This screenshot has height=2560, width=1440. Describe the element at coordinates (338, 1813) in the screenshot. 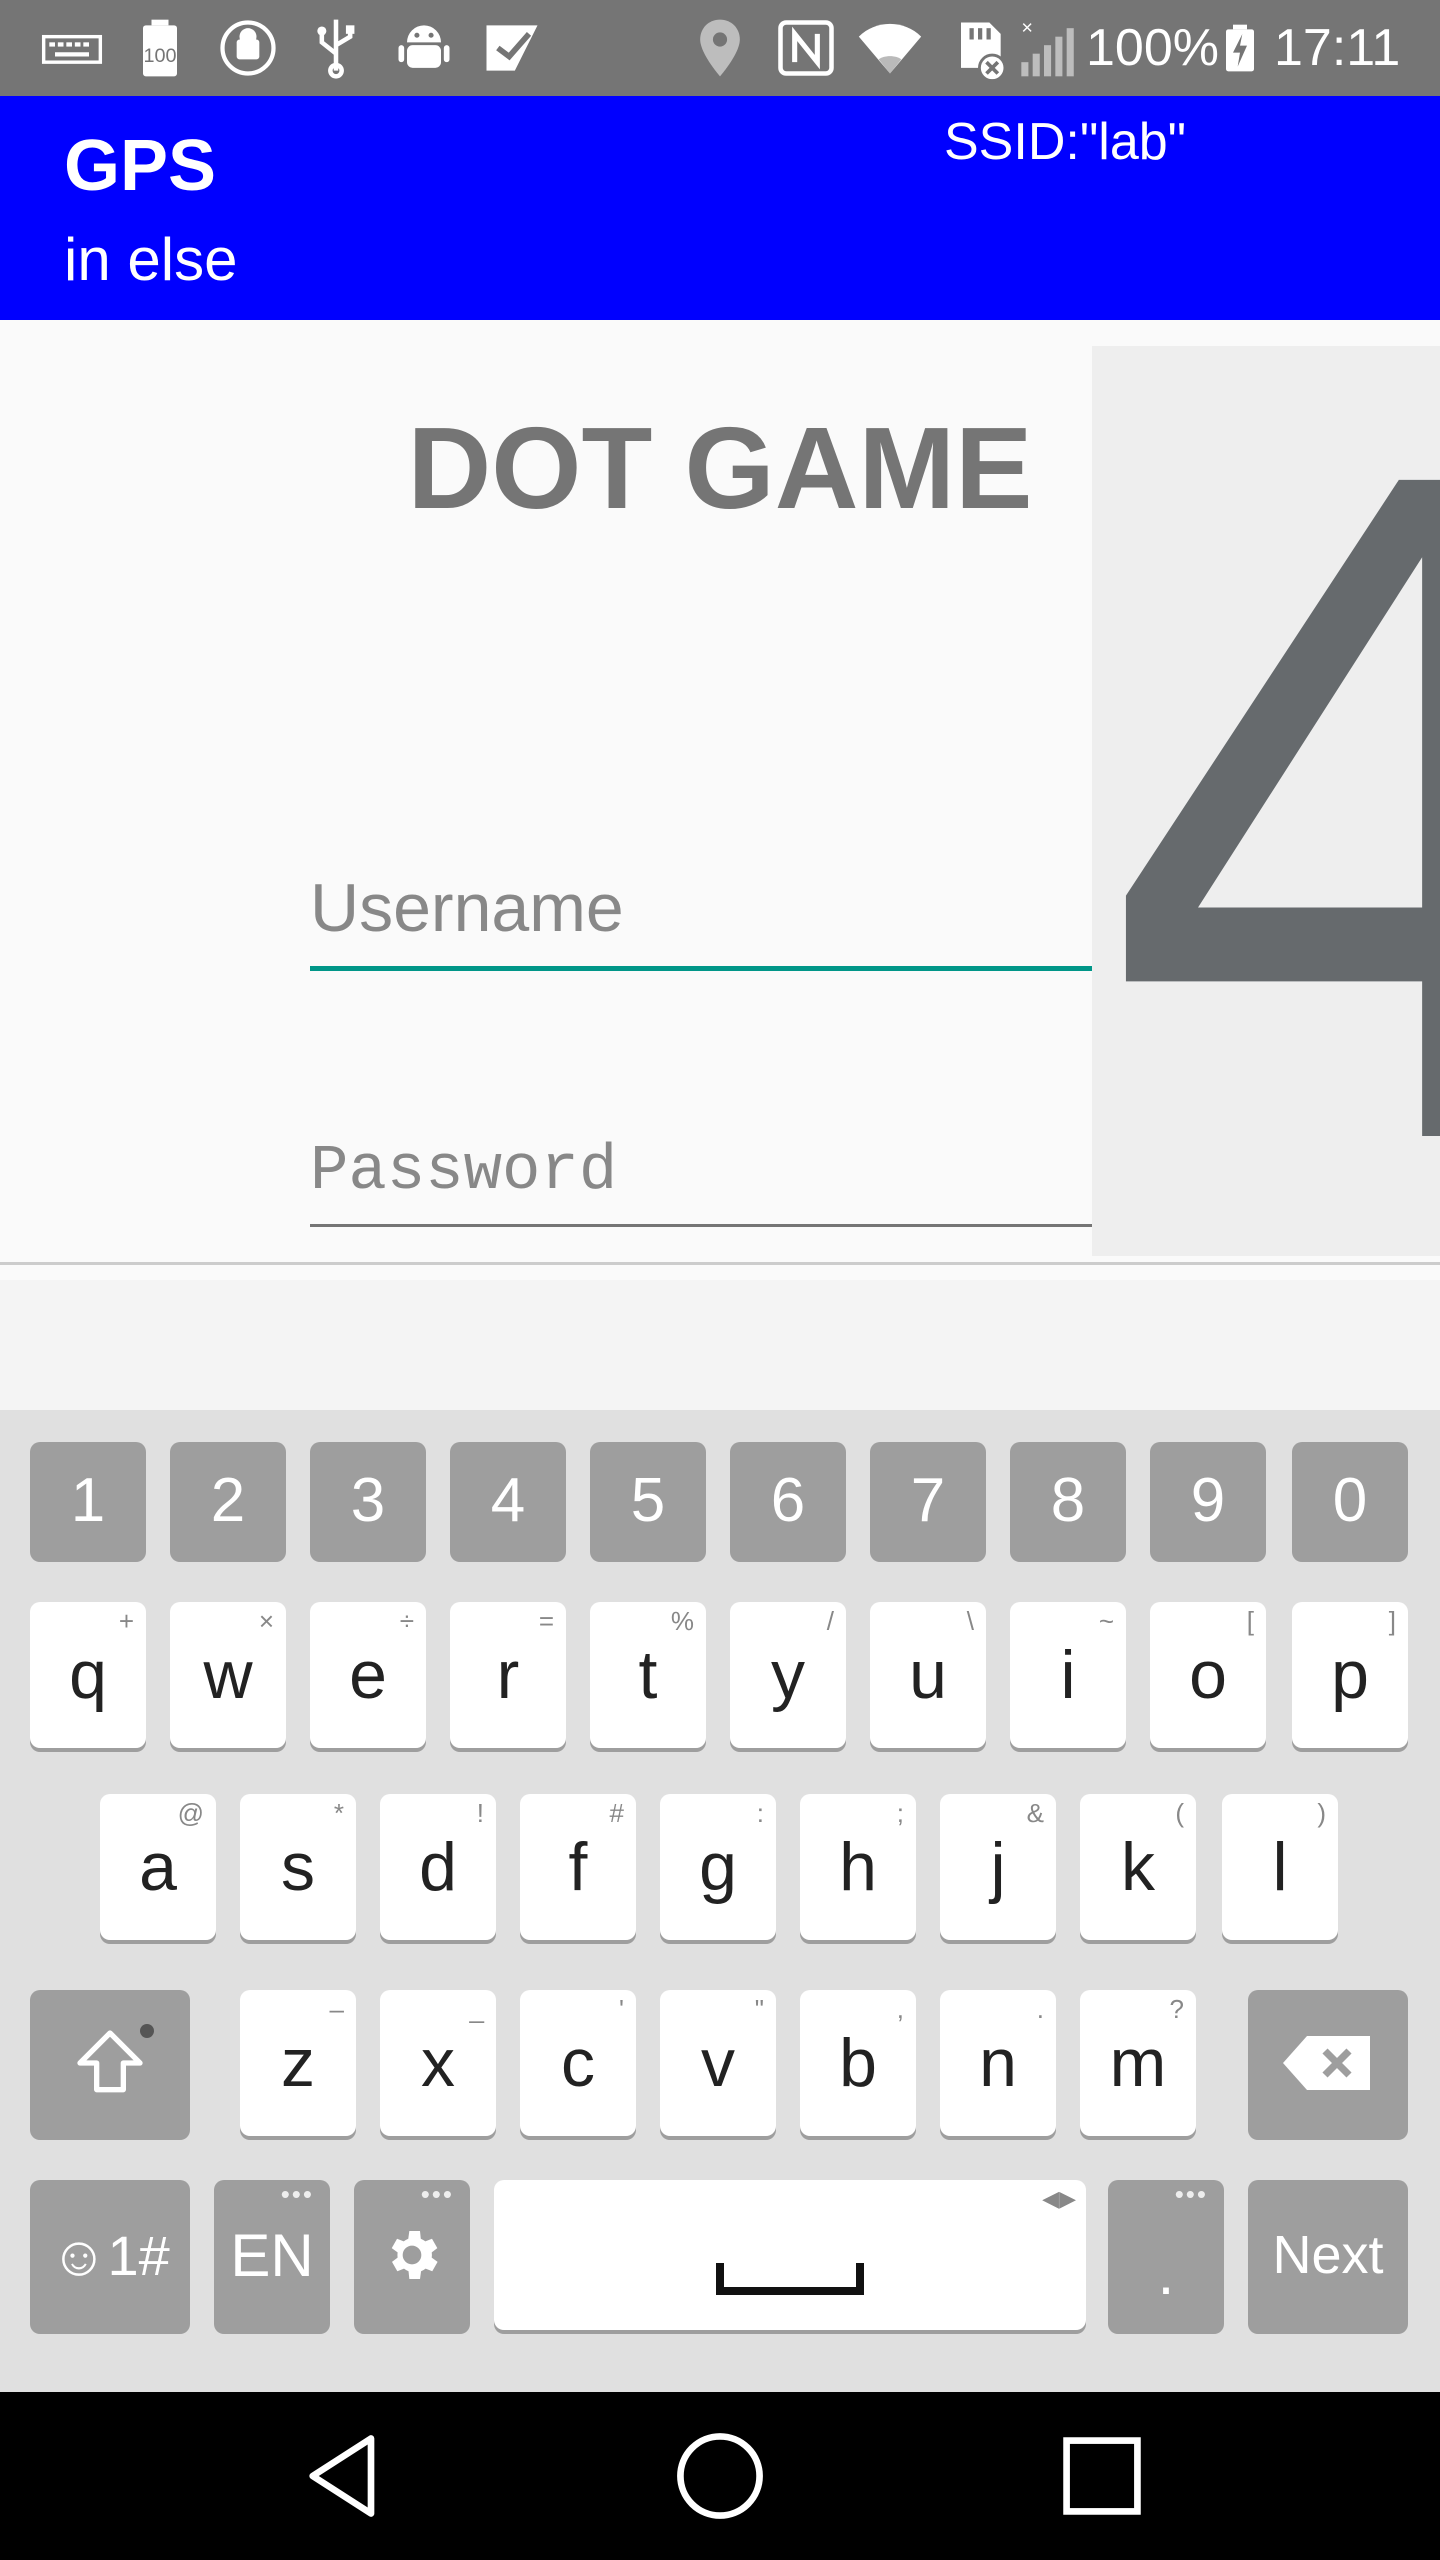

I see `key-hint: *` at that location.